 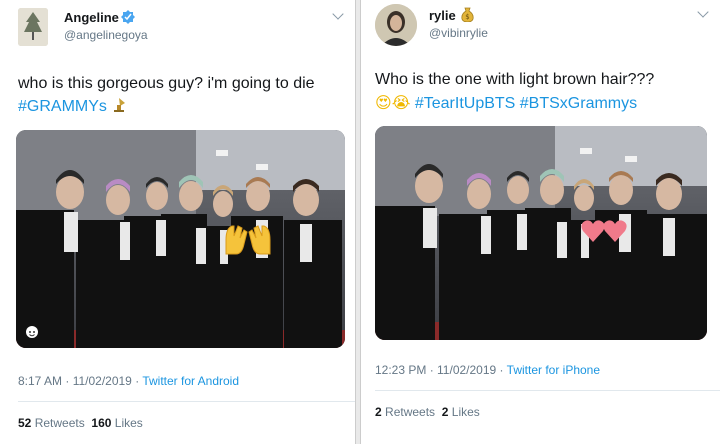 I want to click on hashtag-link: #GRAMMYs, so click(x=62, y=106).